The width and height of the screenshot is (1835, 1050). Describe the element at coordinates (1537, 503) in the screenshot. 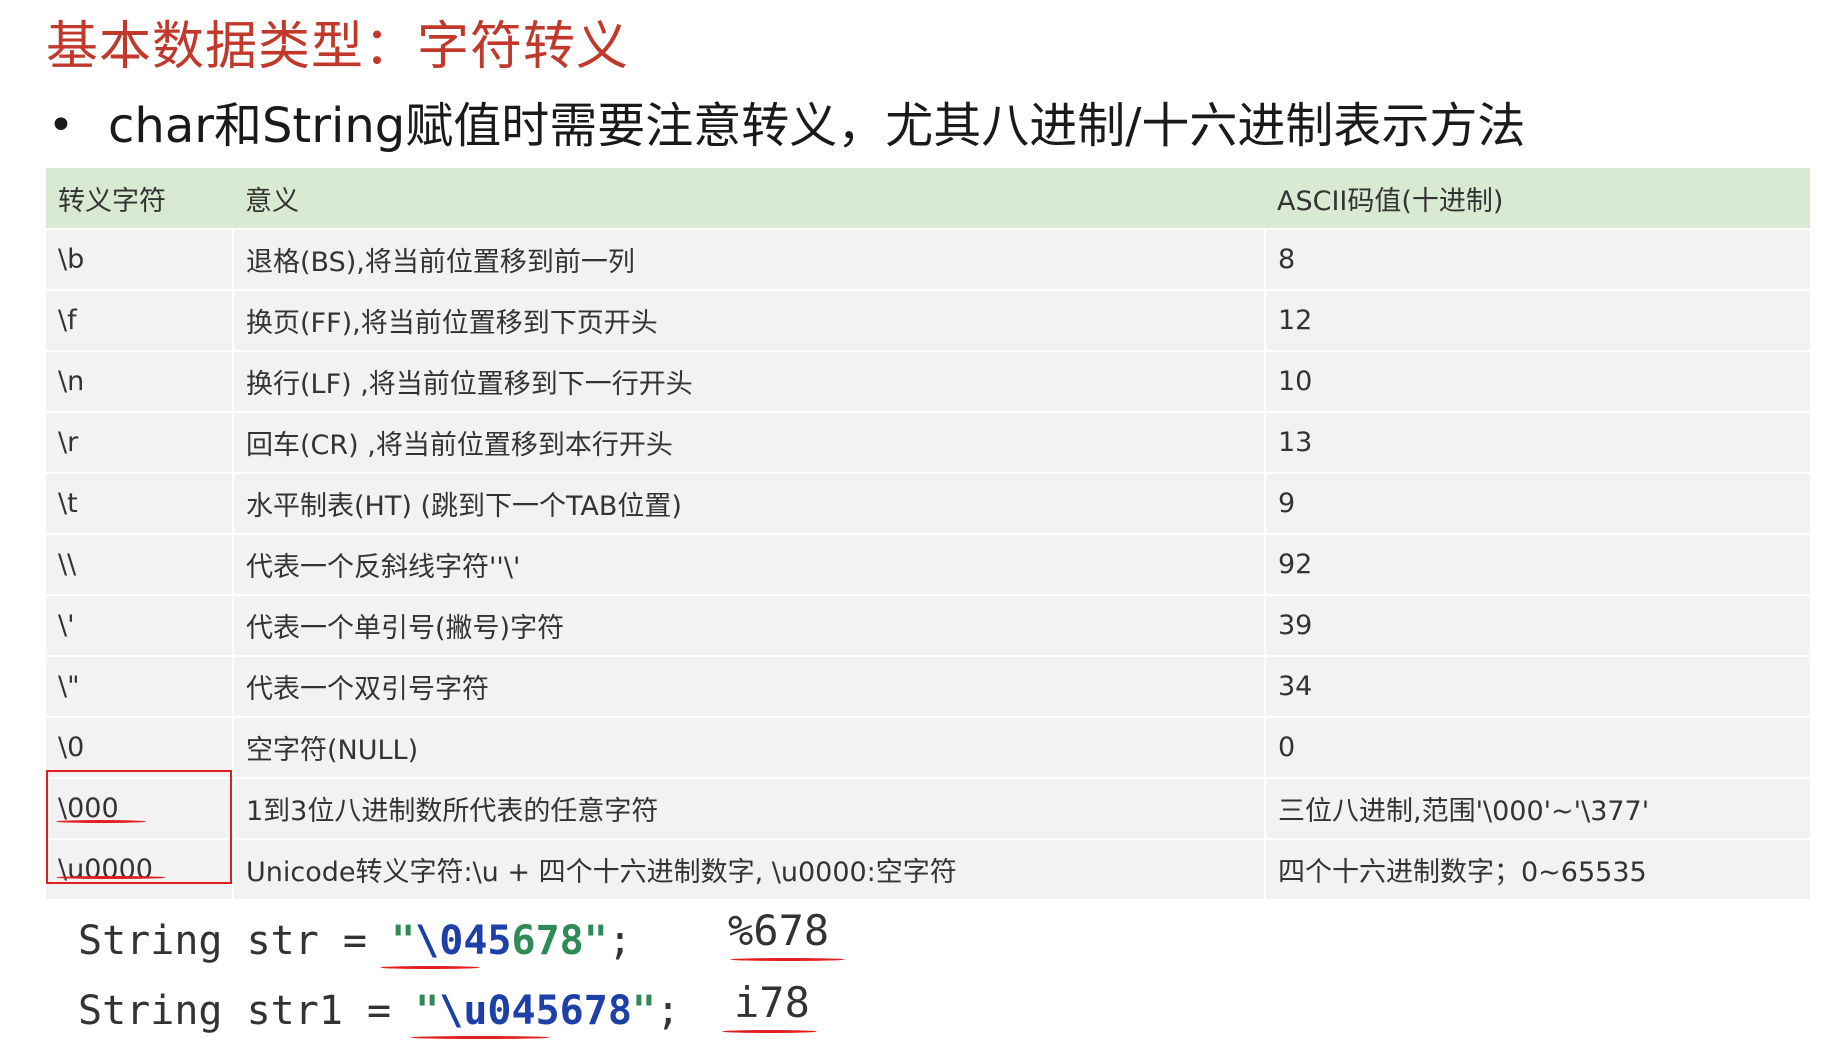

I see `cell-ascii: 9` at that location.